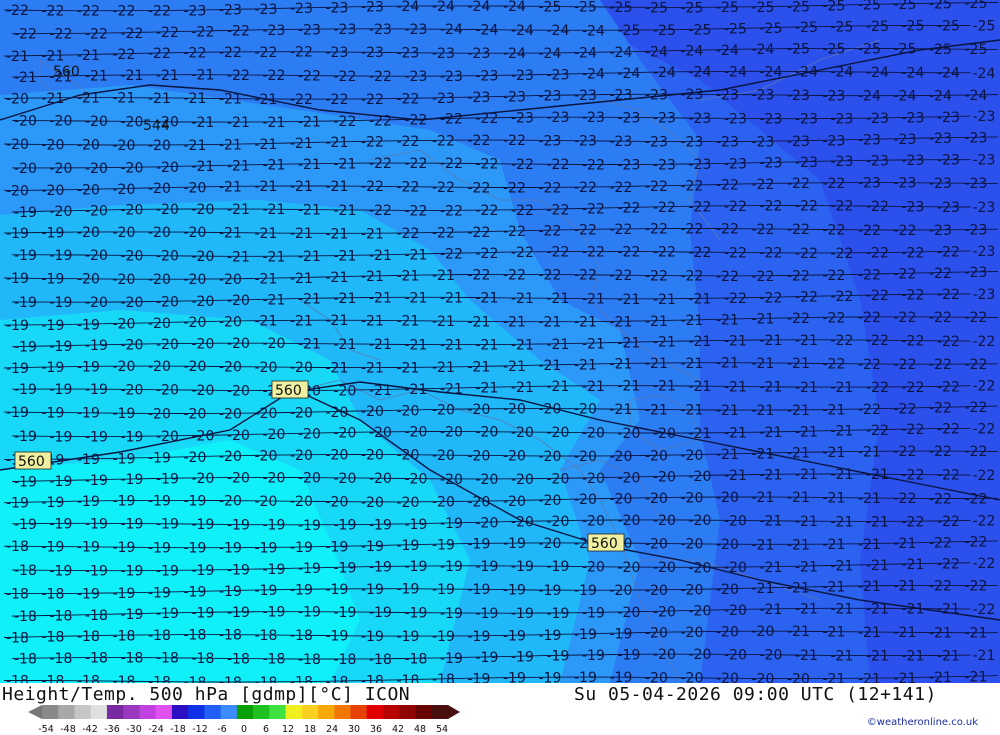 The image size is (1000, 735). What do you see at coordinates (206, 694) in the screenshot?
I see `map-title: Height/Temp. 500 hPa [gdmp][°C] ICON` at bounding box center [206, 694].